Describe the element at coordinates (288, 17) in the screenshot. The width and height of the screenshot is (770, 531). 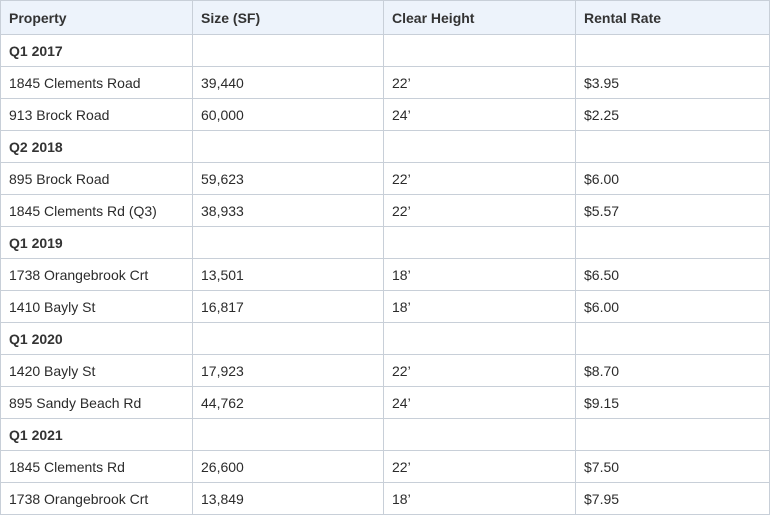
I see `header-size: Size (SF)` at that location.